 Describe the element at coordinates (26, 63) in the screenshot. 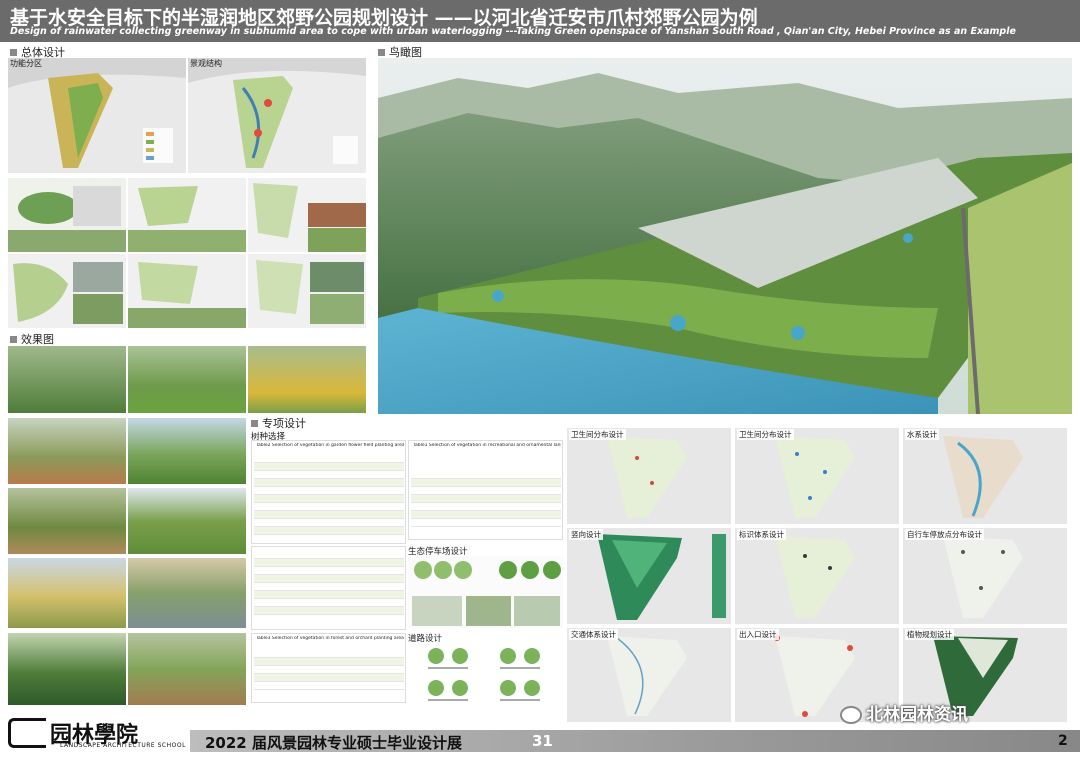

I see `function-zoning-label: 功能分区` at that location.